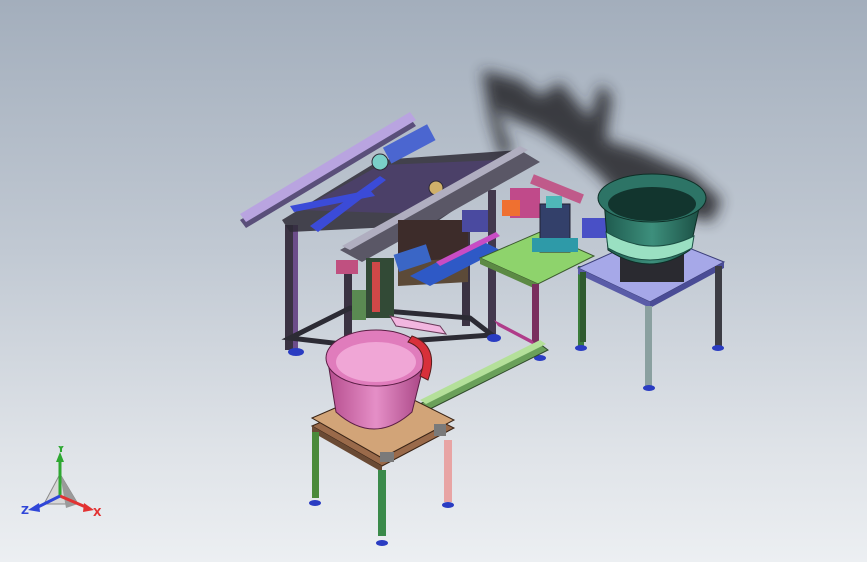 This screenshot has width=867, height=562. What do you see at coordinates (511, 208) in the screenshot?
I see `orange-bracket` at bounding box center [511, 208].